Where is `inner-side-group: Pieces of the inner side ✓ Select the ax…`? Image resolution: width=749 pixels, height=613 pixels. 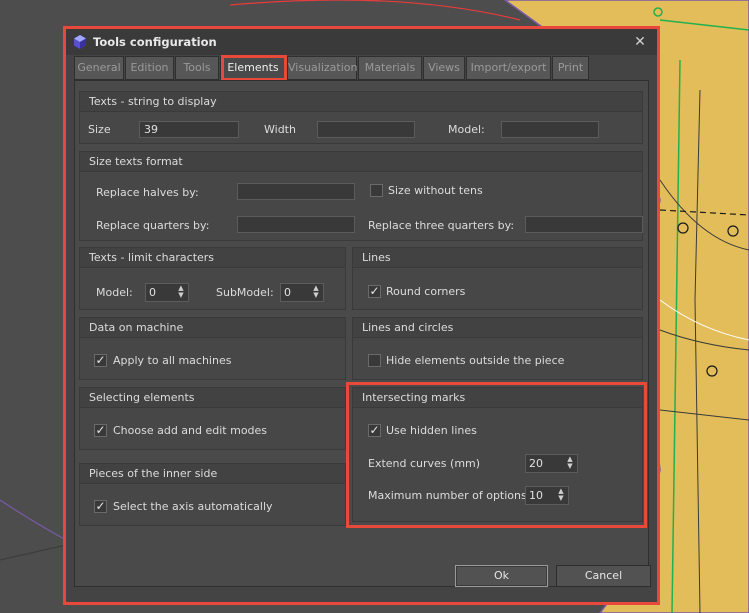 inner-side-group: Pieces of the inner side ✓ Select the ax… is located at coordinates (212, 494).